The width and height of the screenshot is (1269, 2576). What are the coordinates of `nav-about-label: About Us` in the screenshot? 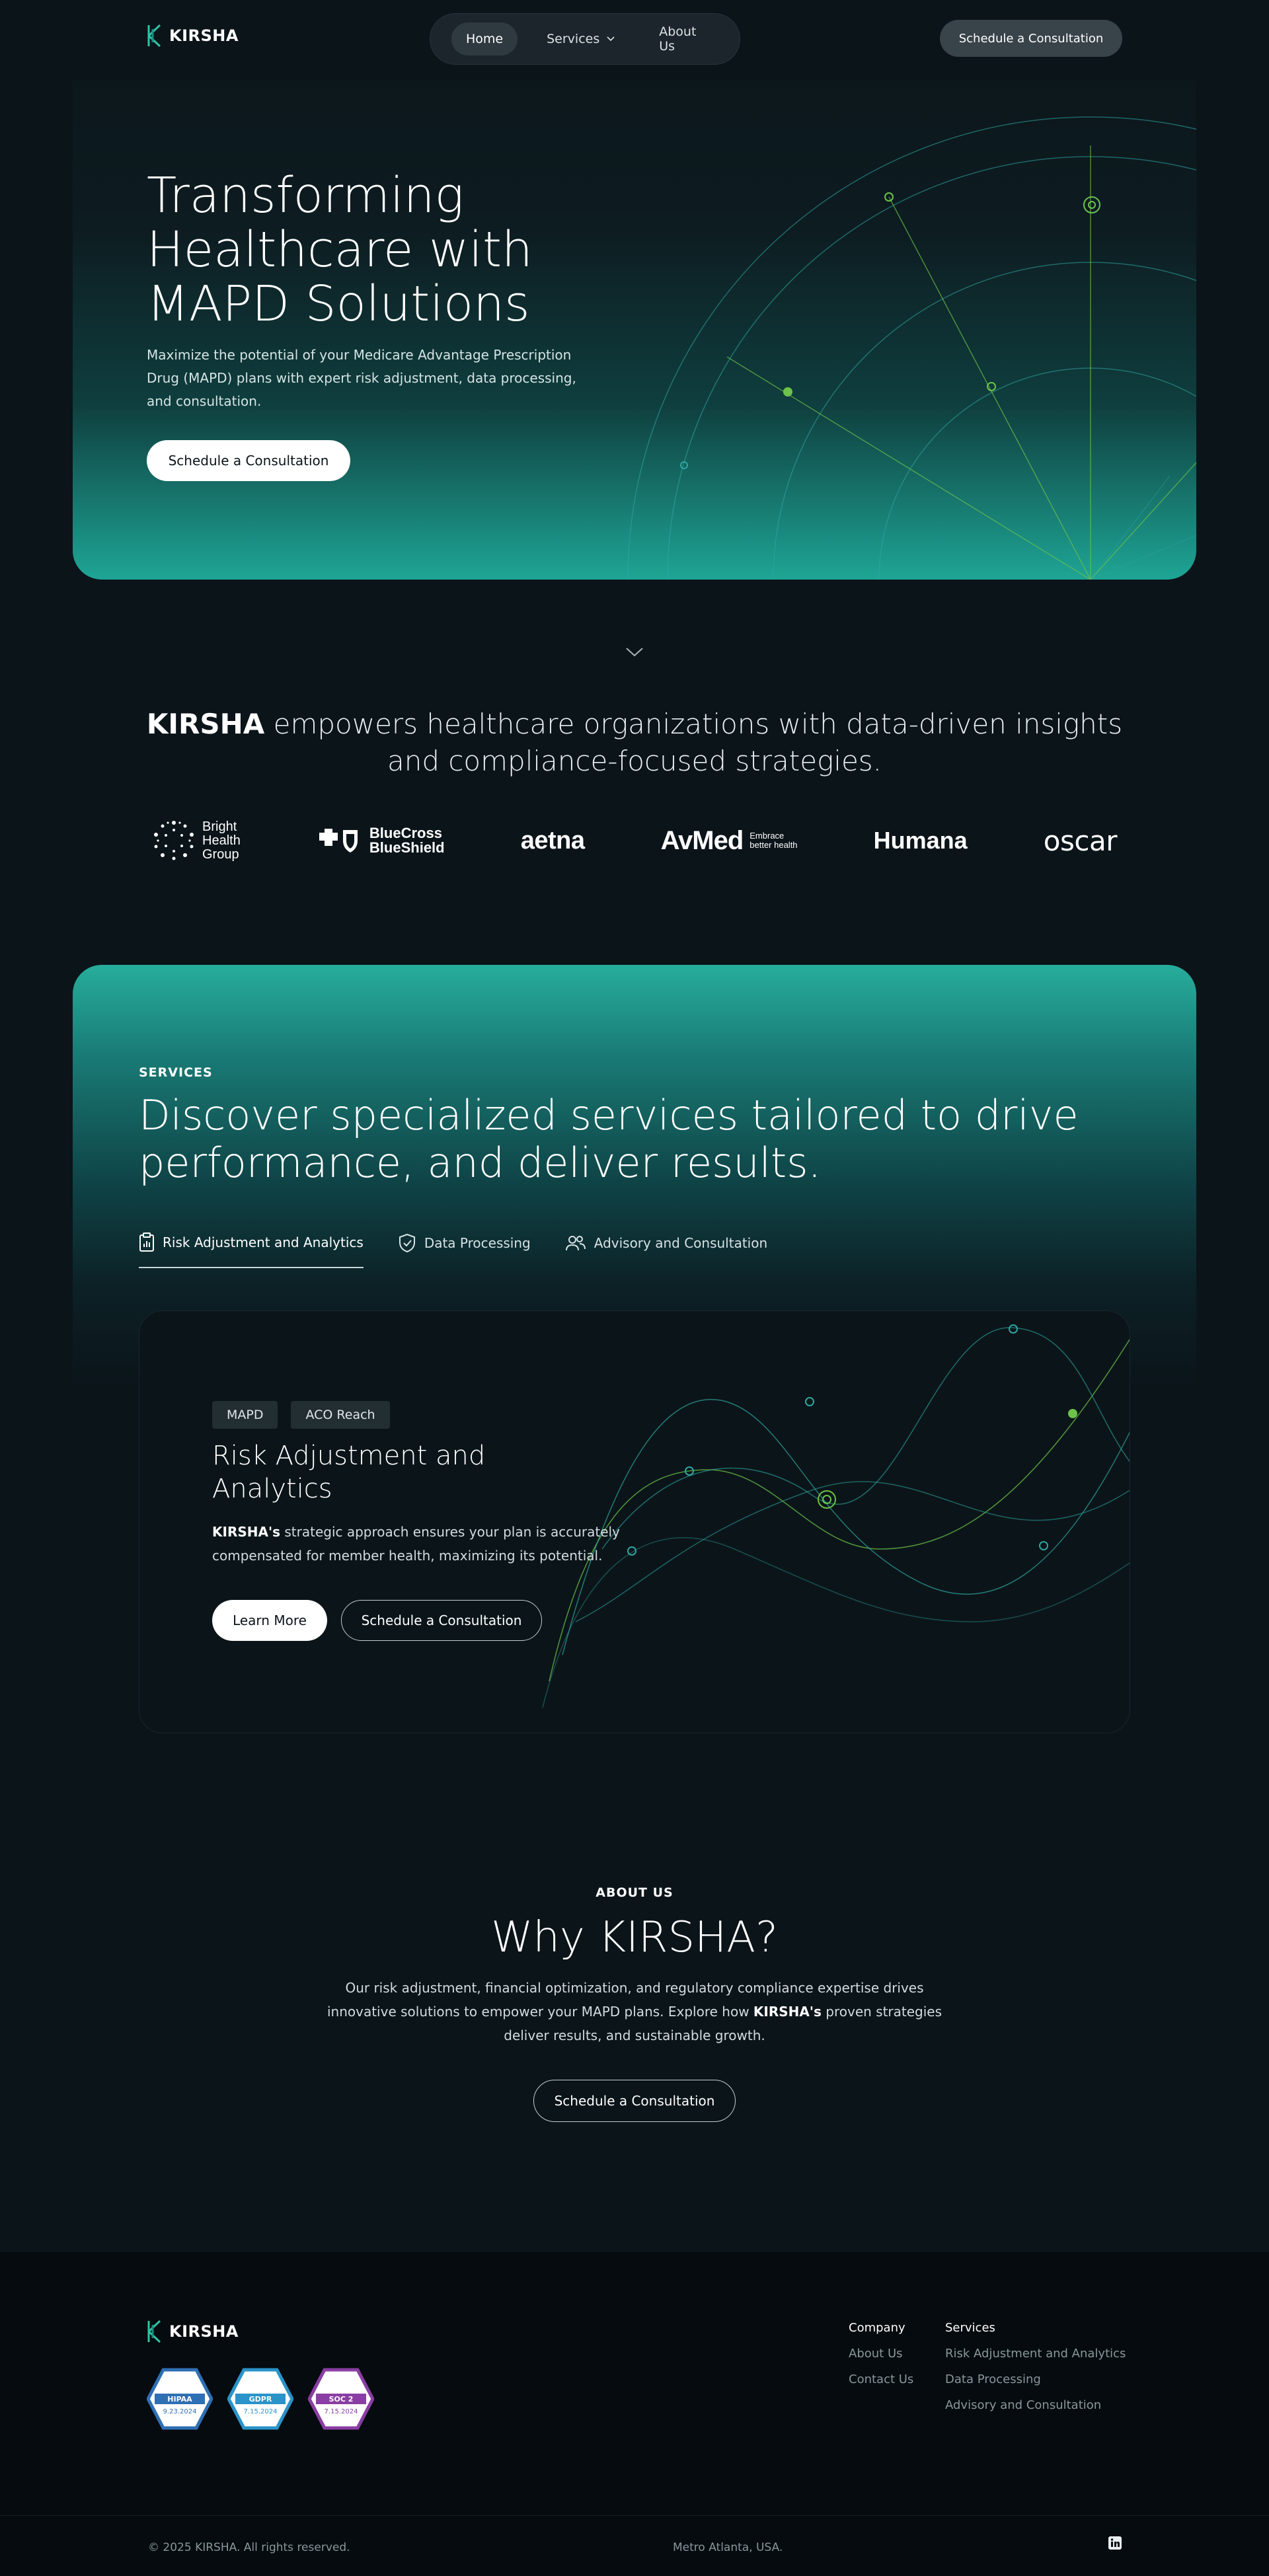 It's located at (678, 39).